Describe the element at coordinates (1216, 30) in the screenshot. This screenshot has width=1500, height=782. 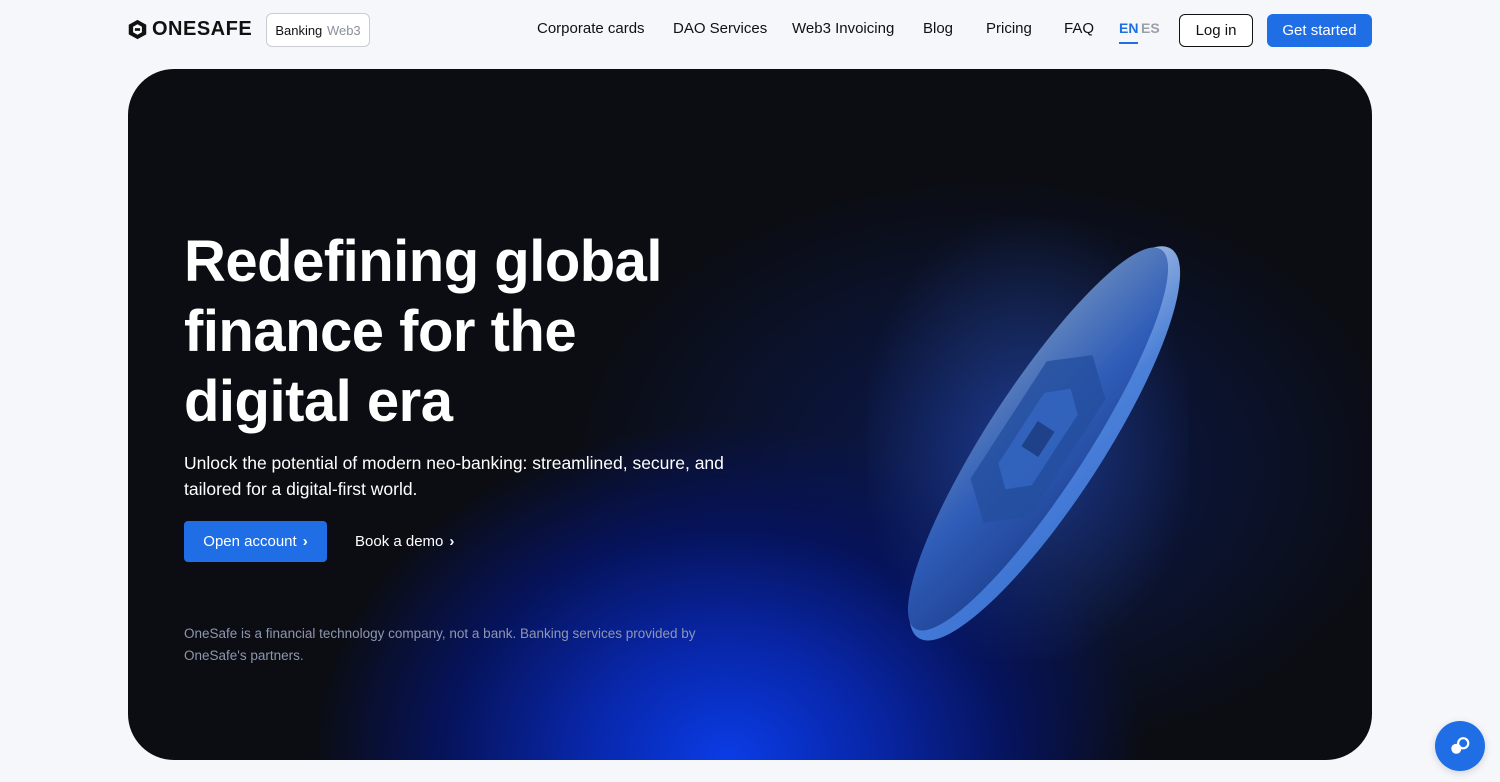
I see `login-button: Log in` at that location.